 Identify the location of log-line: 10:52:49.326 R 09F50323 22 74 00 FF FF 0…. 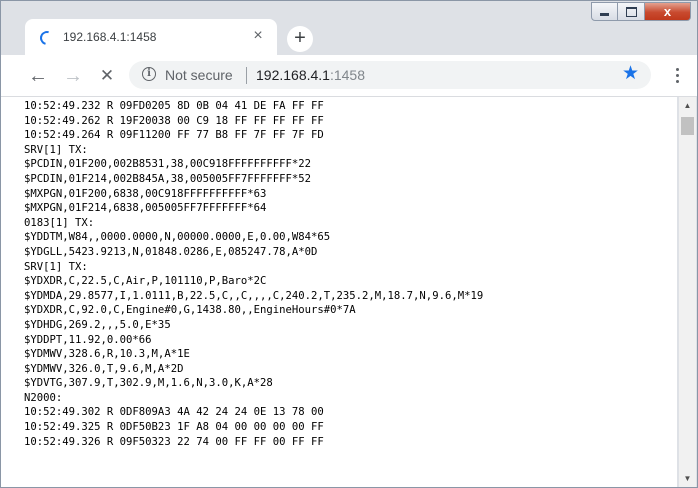
(174, 441).